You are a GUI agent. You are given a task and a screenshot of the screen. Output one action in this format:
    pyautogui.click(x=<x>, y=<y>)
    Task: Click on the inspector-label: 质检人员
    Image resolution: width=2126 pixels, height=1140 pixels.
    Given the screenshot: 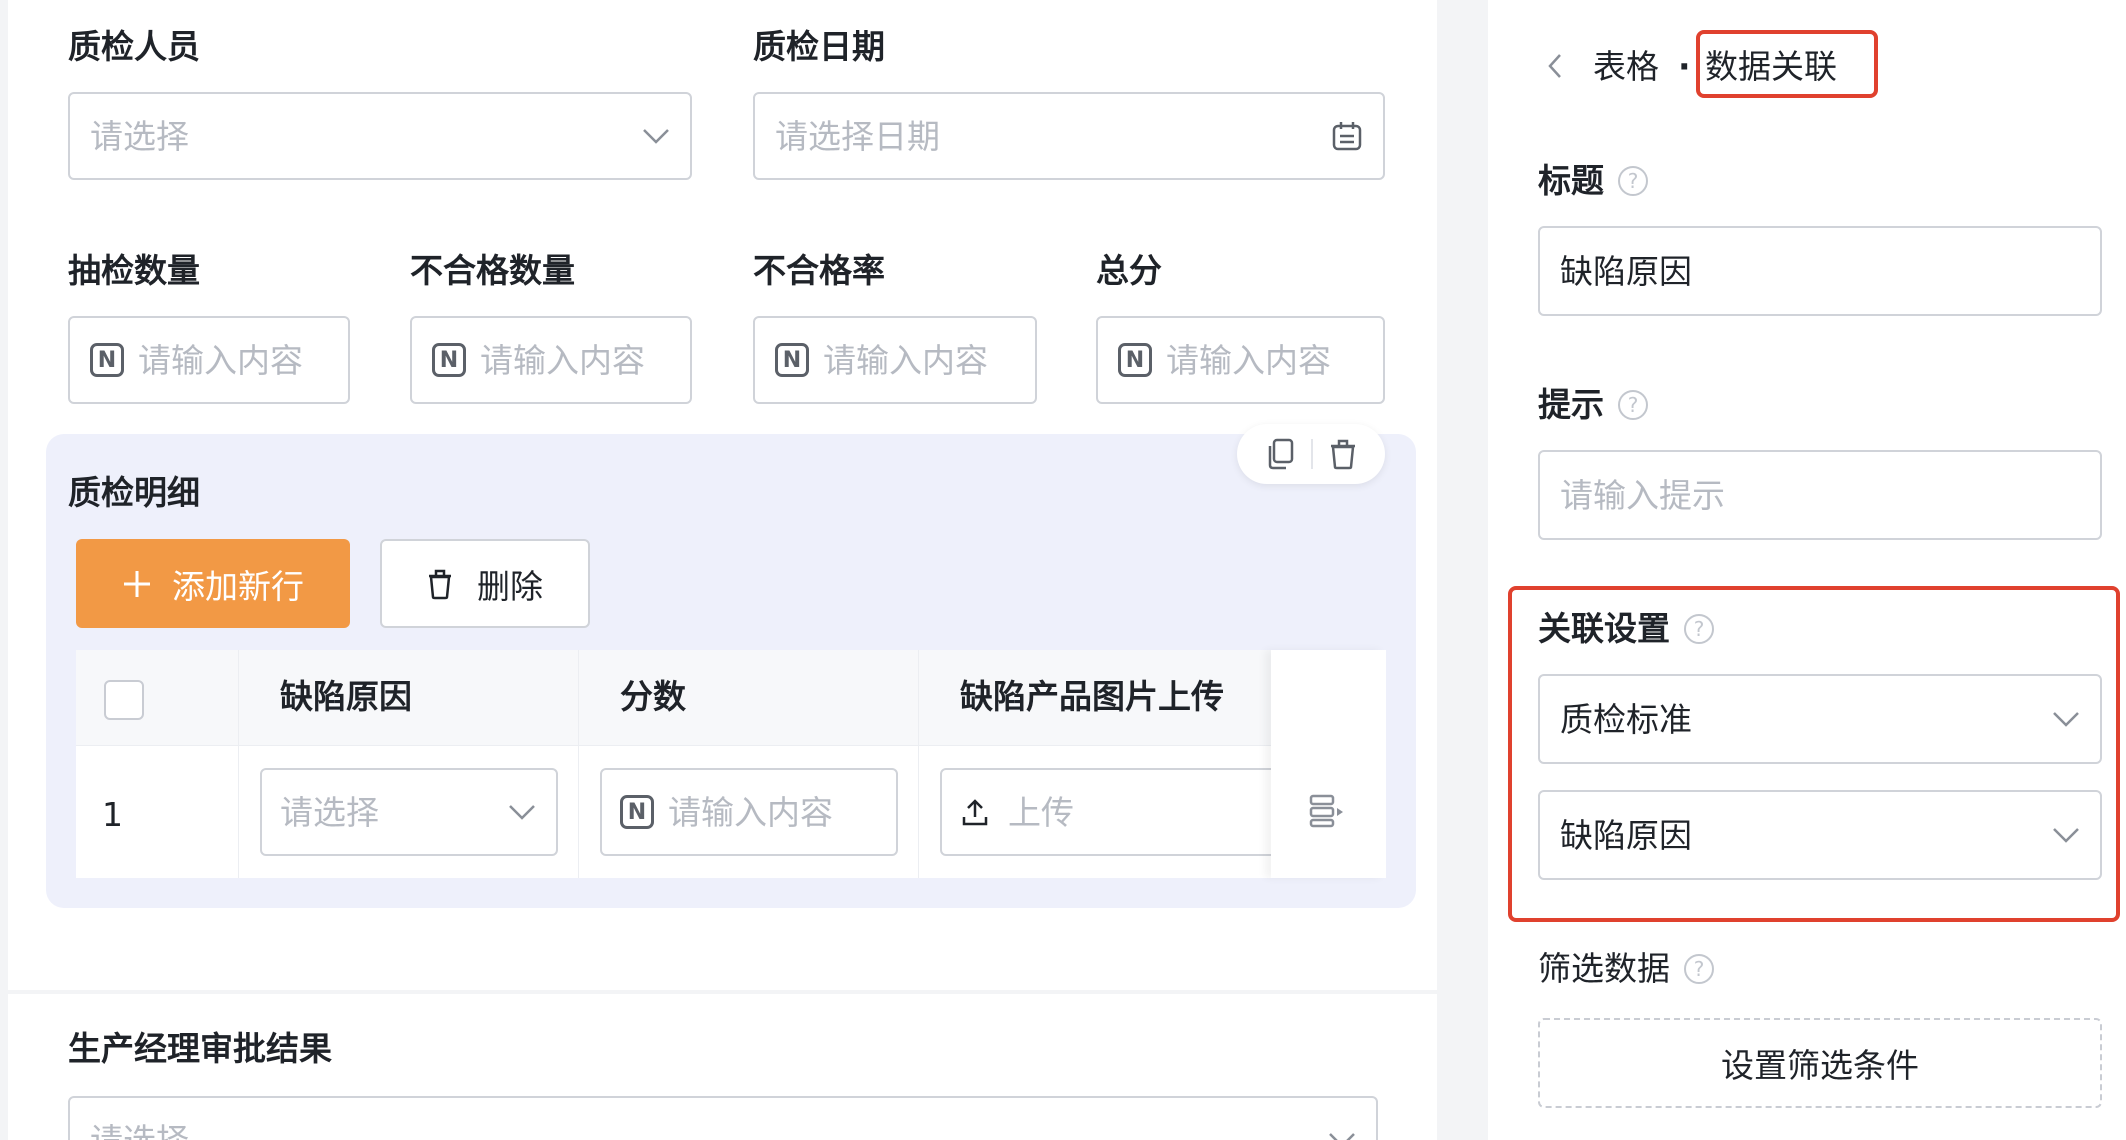 What is the action you would take?
    pyautogui.click(x=134, y=46)
    